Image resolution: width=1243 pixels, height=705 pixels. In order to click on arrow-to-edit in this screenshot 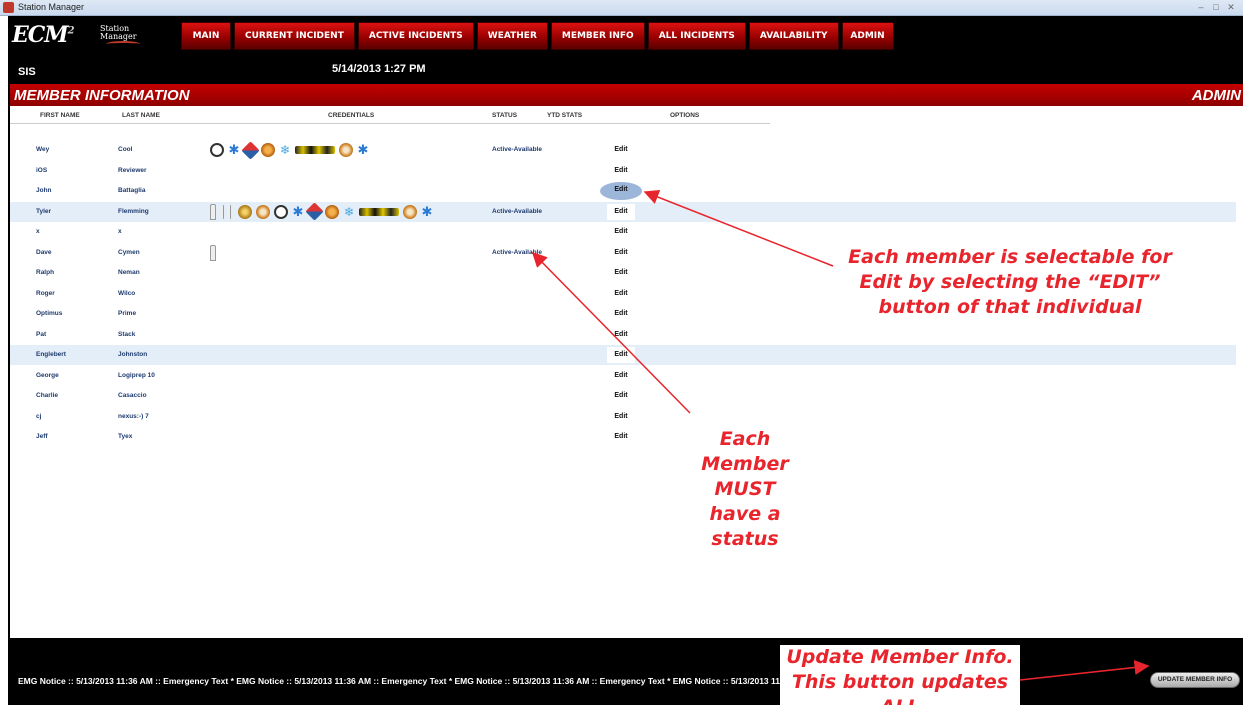, I will do `click(738, 228)`.